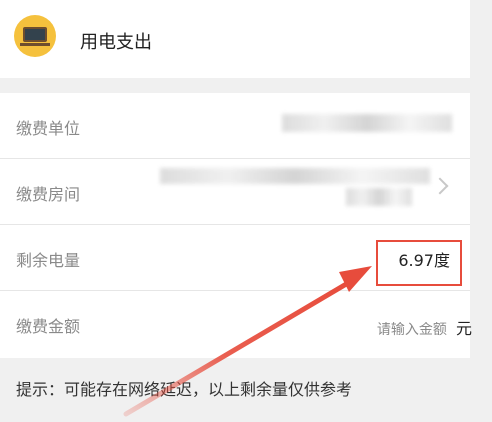 This screenshot has width=492, height=422. What do you see at coordinates (35, 44) in the screenshot?
I see `blackboard-stand` at bounding box center [35, 44].